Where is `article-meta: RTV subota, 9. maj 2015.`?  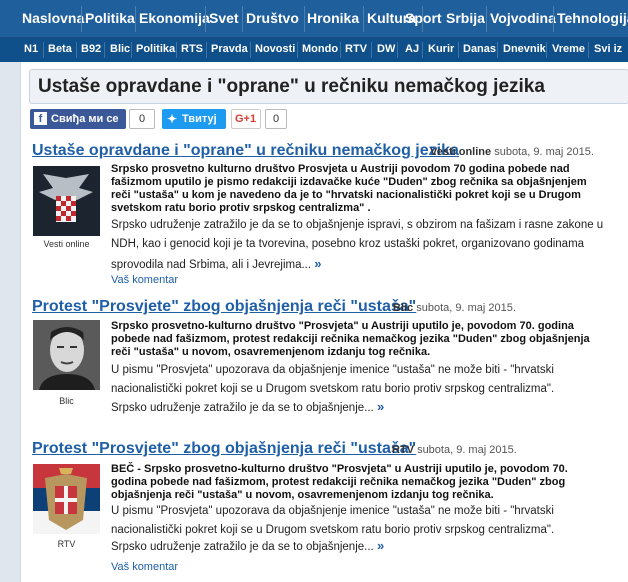
article-meta: RTV subota, 9. maj 2015. is located at coordinates (454, 450).